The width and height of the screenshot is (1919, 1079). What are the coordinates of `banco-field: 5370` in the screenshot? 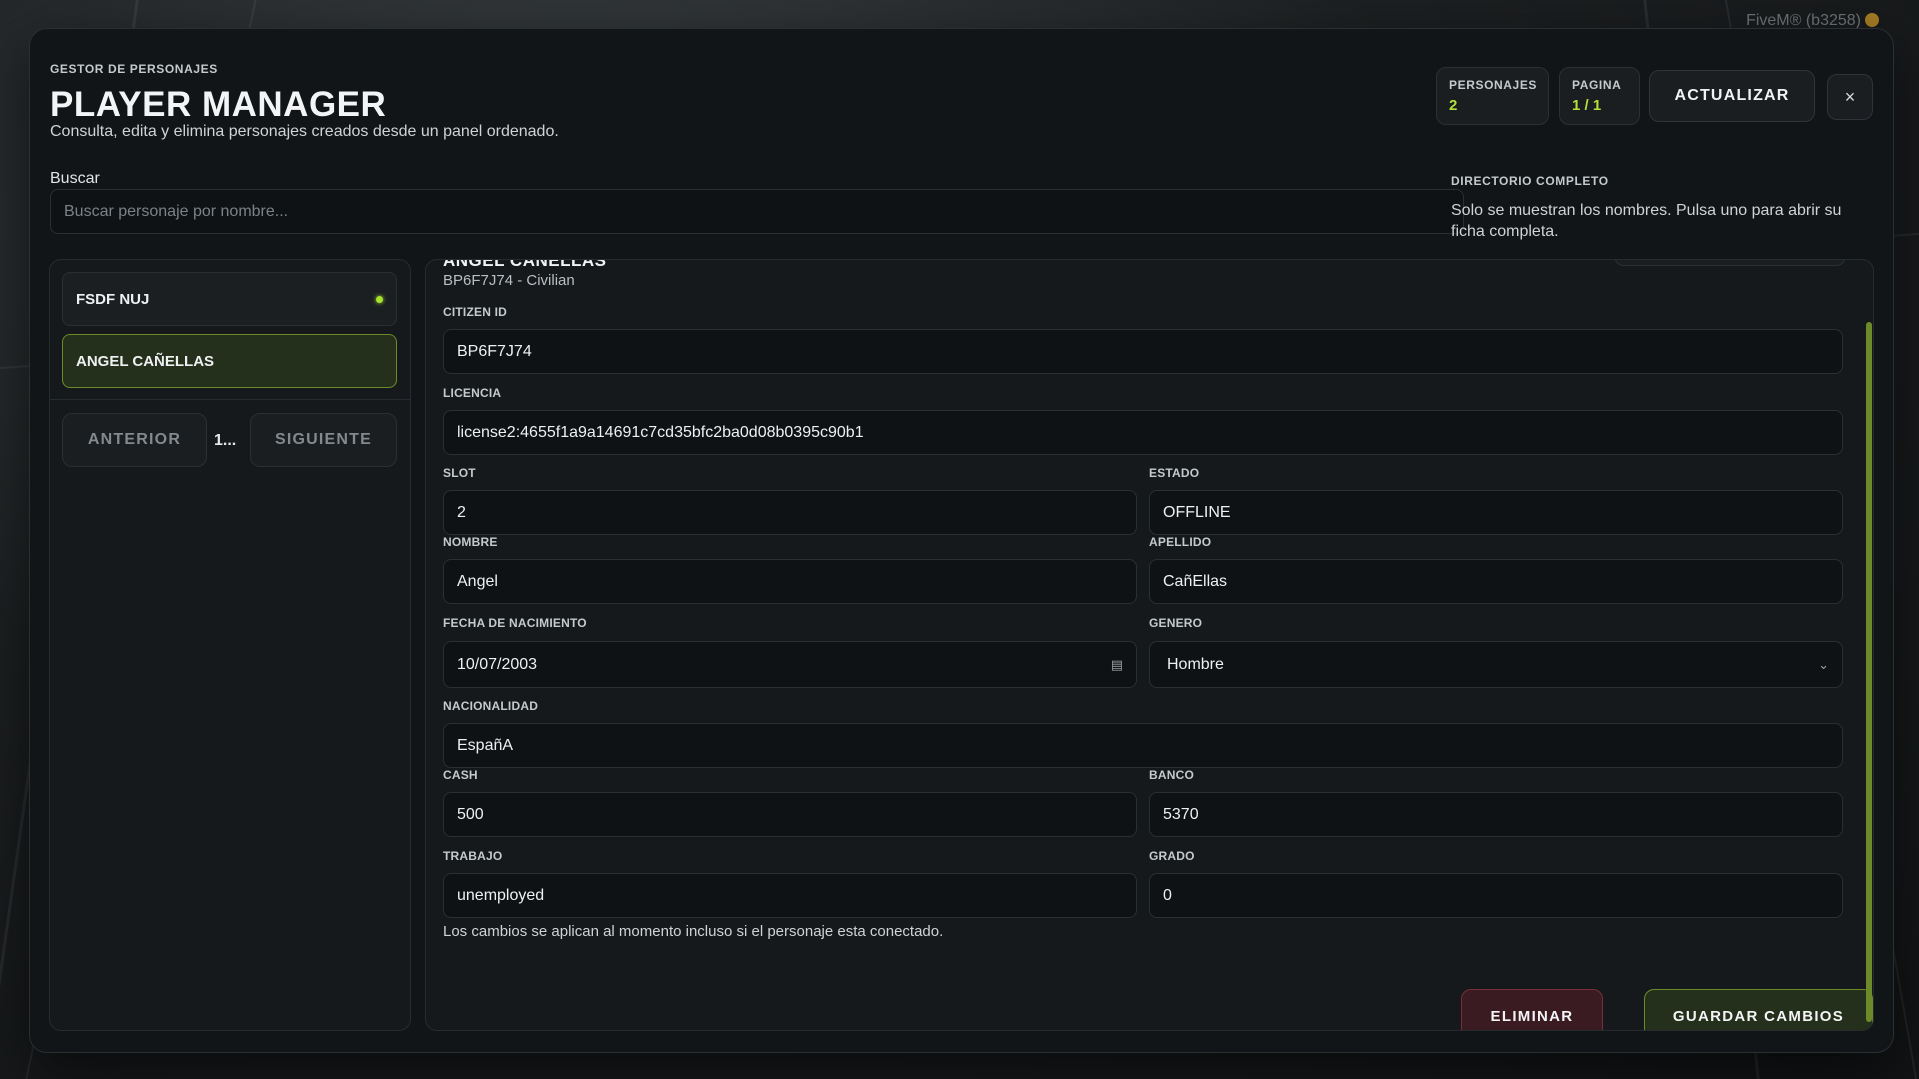 It's located at (1496, 814).